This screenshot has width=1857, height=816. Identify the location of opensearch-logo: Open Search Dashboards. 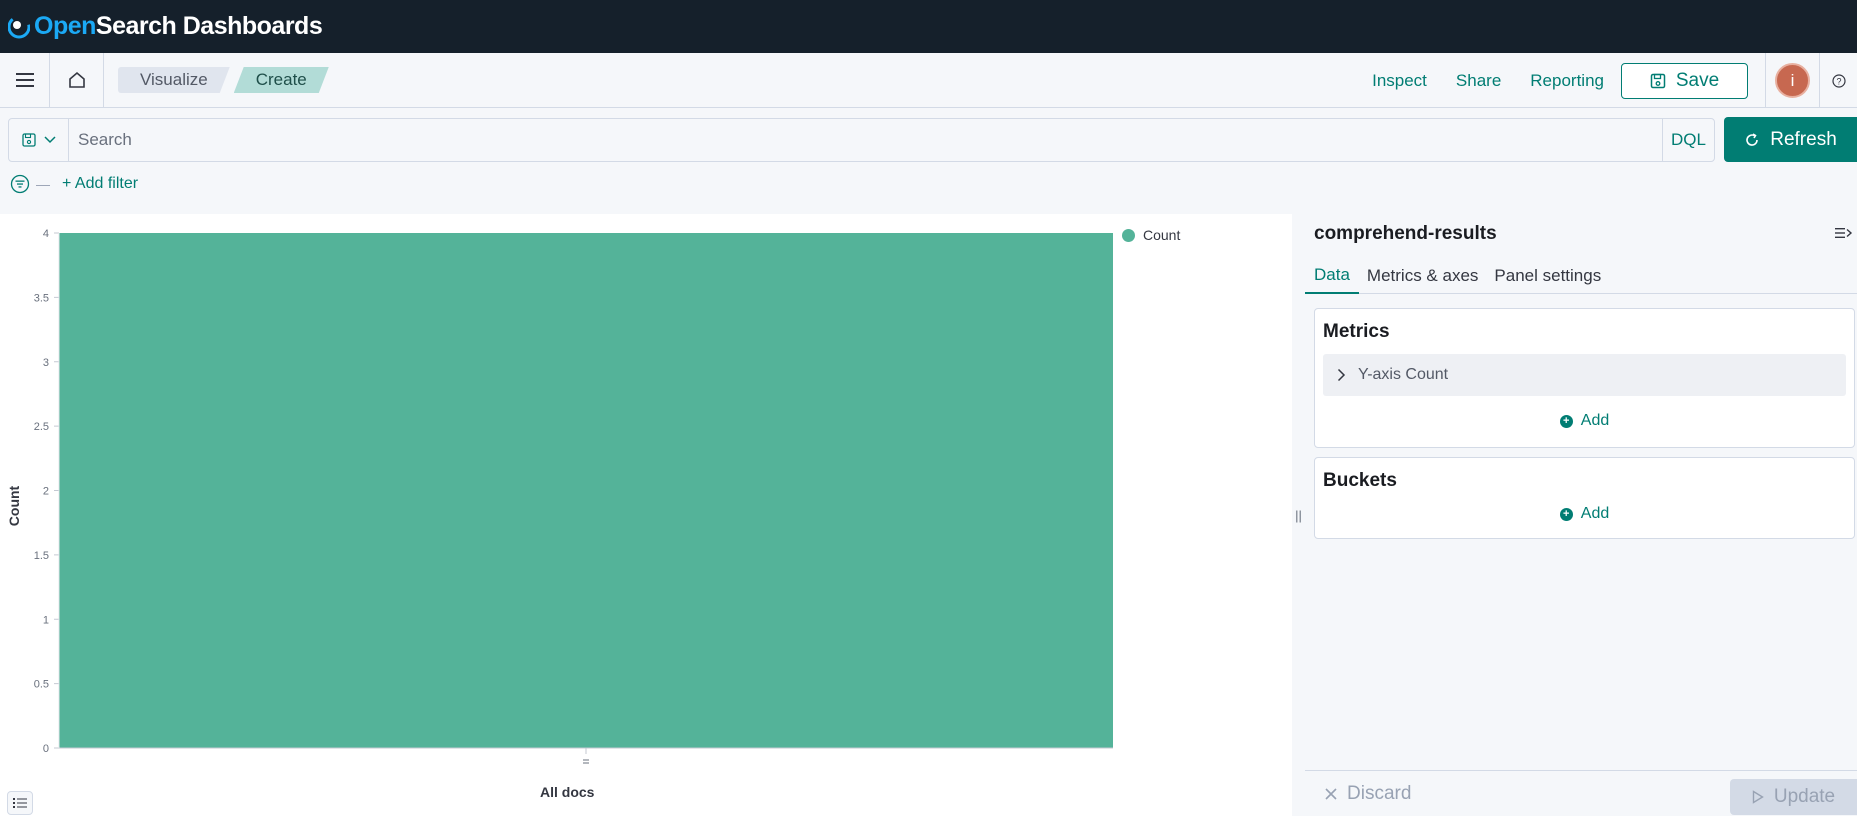
(165, 26).